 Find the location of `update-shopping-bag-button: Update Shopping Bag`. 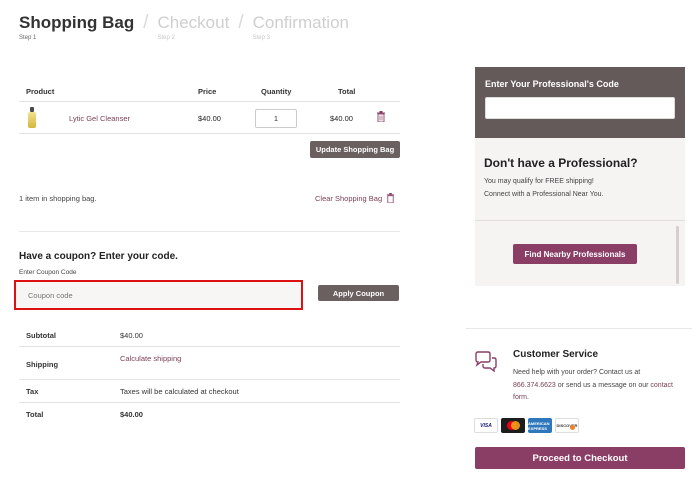

update-shopping-bag-button: Update Shopping Bag is located at coordinates (355, 149).